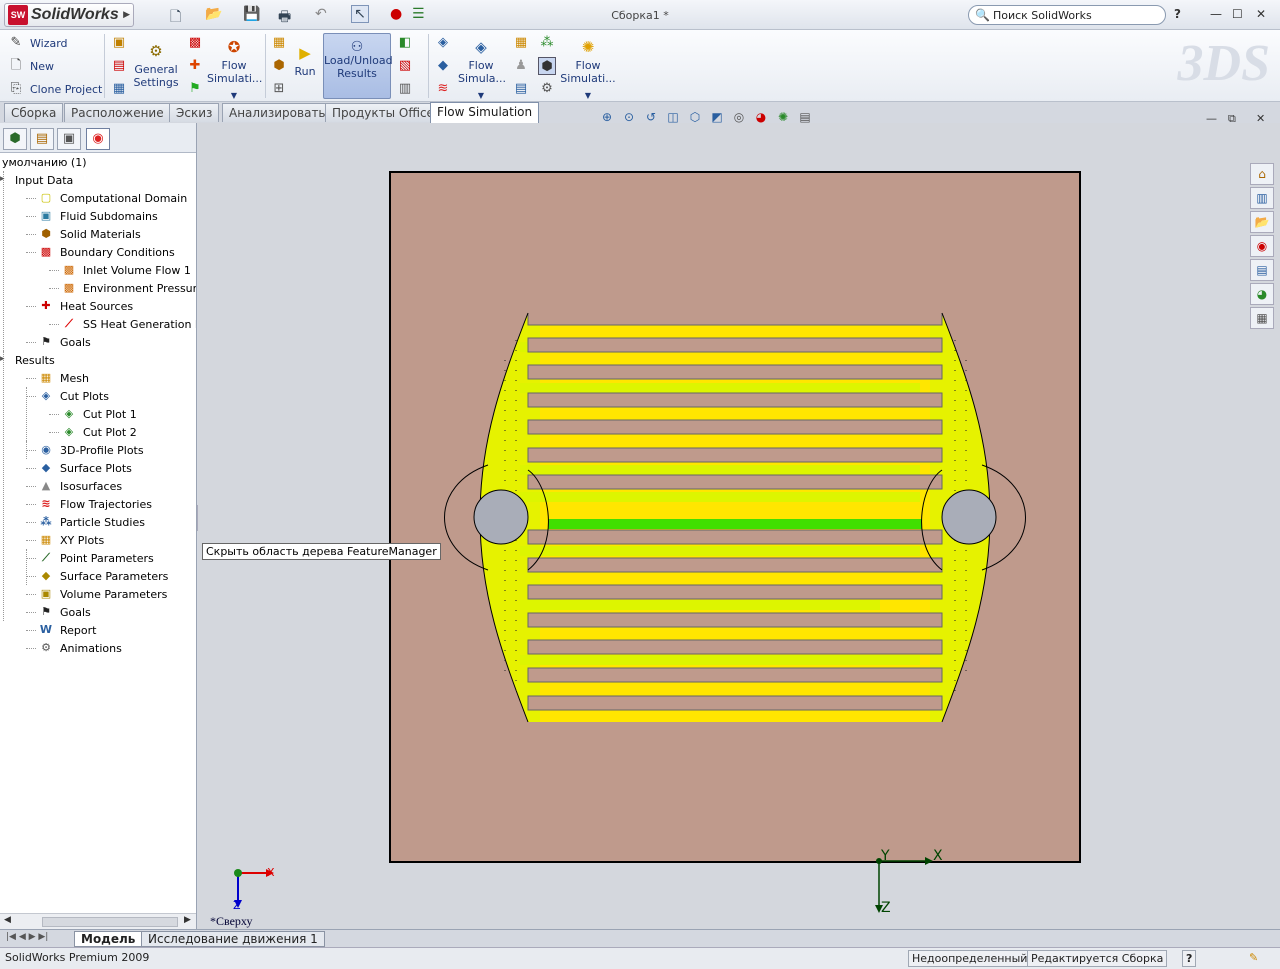 The image size is (1280, 969). I want to click on design-library-icon: ▥, so click(1262, 198).